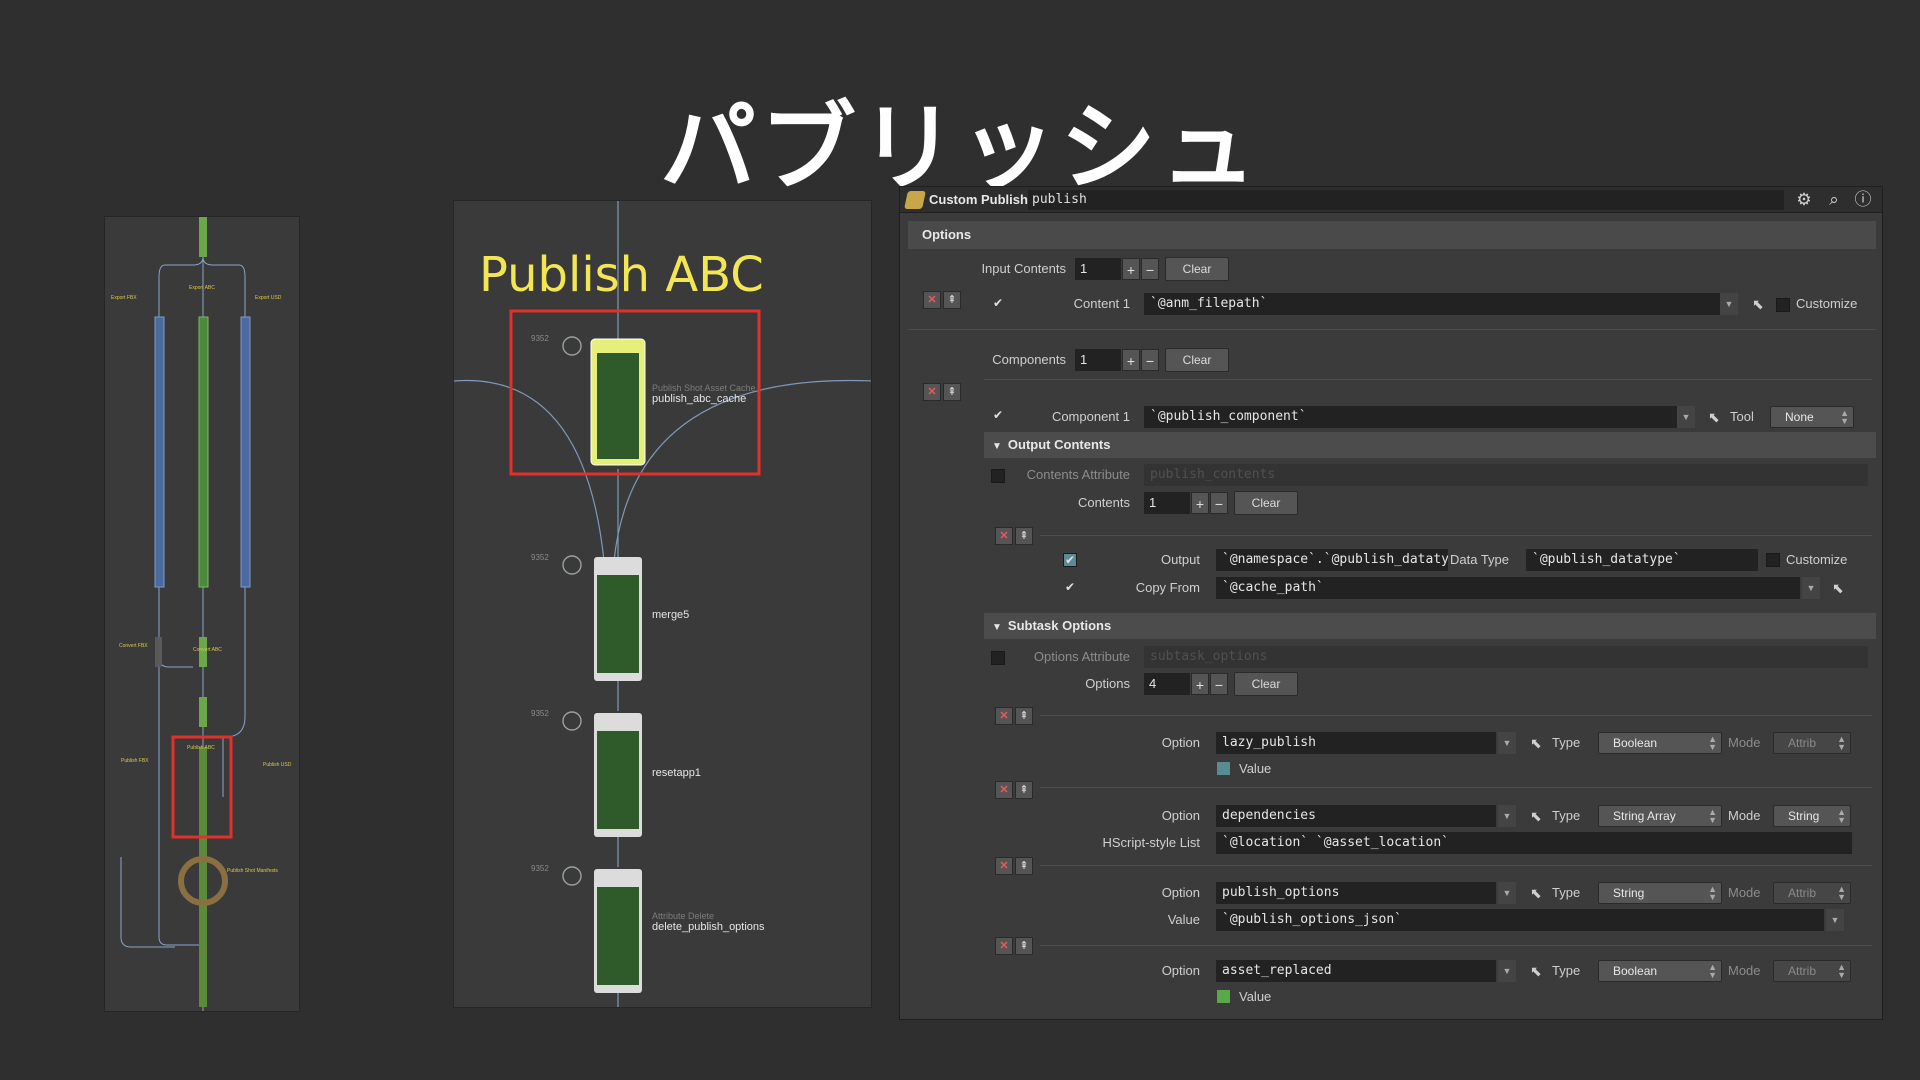 This screenshot has height=1080, width=1920. I want to click on content1-dropdown: ▼, so click(1729, 304).